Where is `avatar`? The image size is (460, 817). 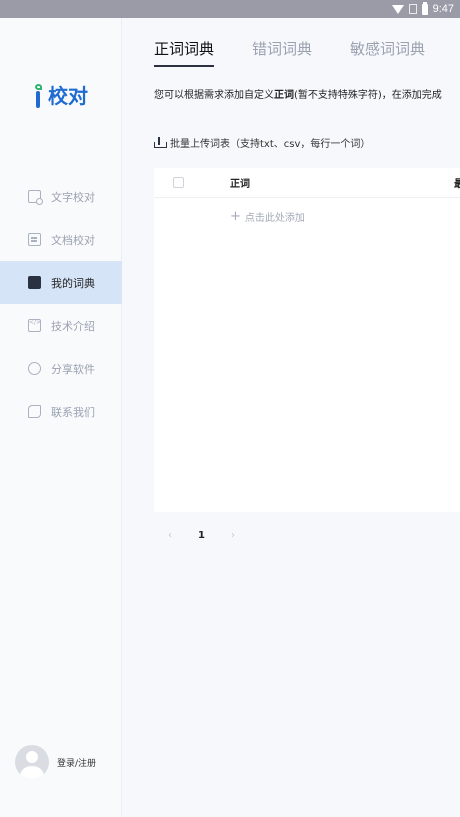
avatar is located at coordinates (32, 762).